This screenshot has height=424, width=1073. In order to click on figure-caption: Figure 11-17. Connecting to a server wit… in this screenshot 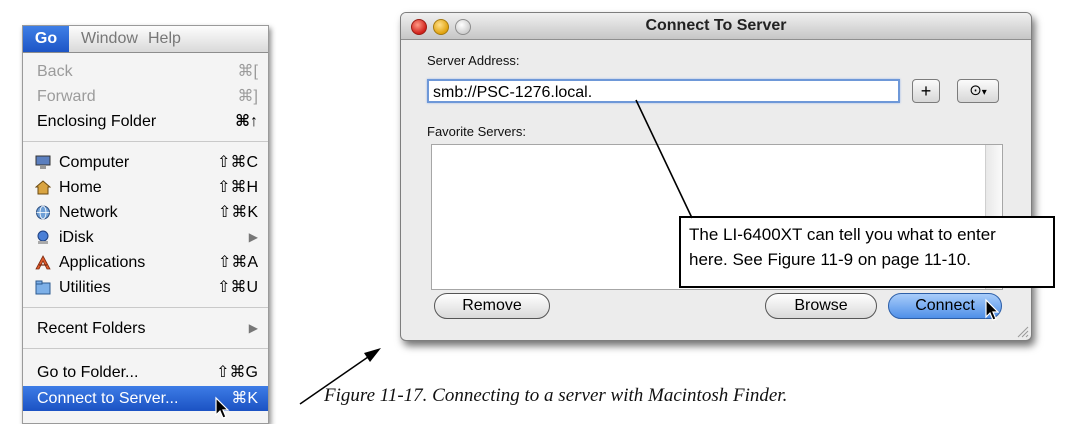, I will do `click(556, 395)`.